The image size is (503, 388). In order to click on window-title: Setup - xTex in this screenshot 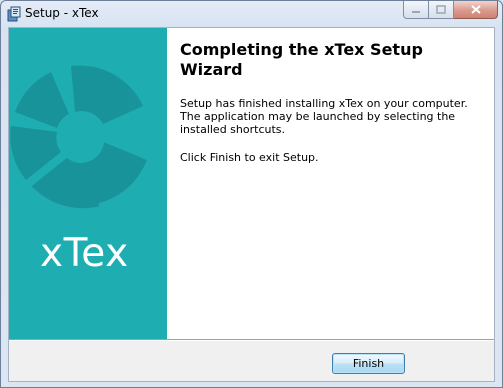, I will do `click(62, 13)`.